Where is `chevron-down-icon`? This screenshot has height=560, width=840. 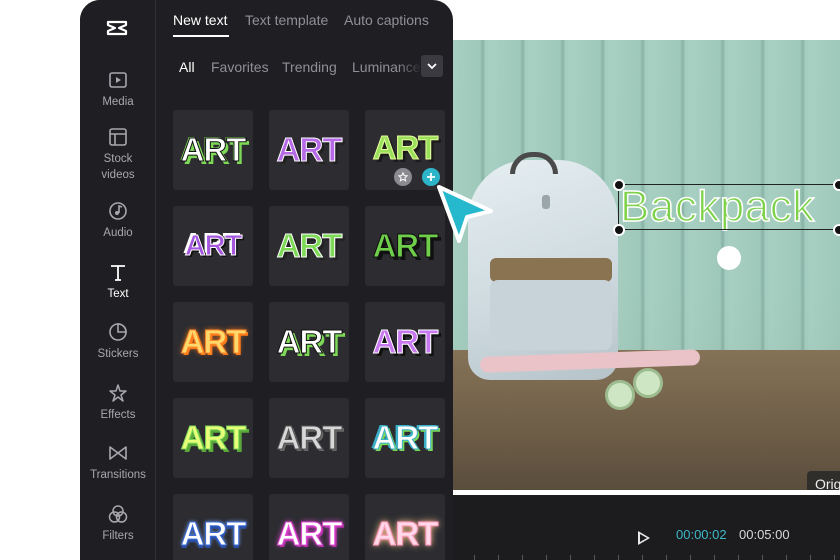
chevron-down-icon is located at coordinates (432, 66).